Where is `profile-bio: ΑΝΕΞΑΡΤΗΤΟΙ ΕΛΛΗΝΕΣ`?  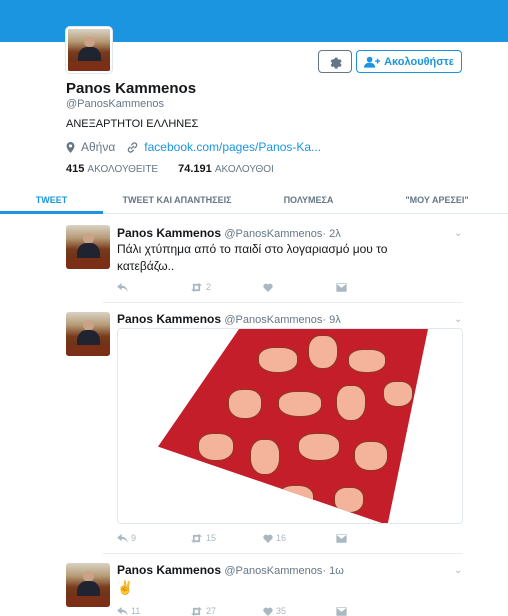
profile-bio: ΑΝΕΞΑΡΤΗΤΟΙ ΕΛΛΗΝΕΣ is located at coordinates (132, 124).